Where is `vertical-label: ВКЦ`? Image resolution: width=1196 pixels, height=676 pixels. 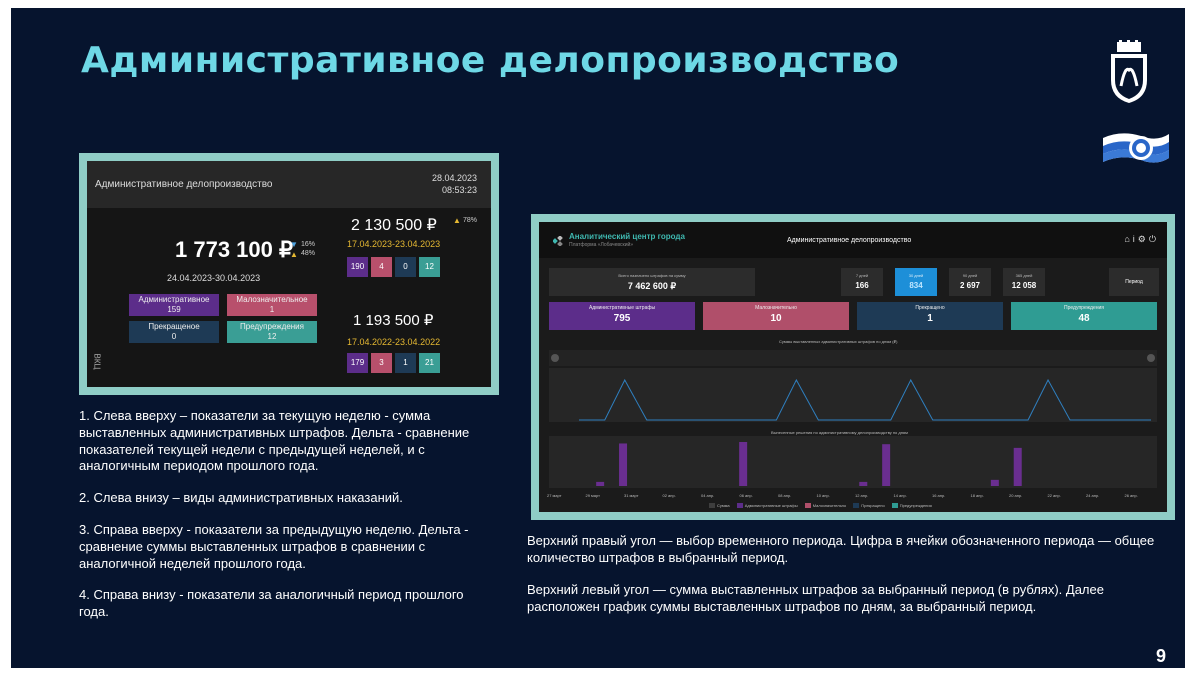
vertical-label: ВКЦ is located at coordinates (97, 361).